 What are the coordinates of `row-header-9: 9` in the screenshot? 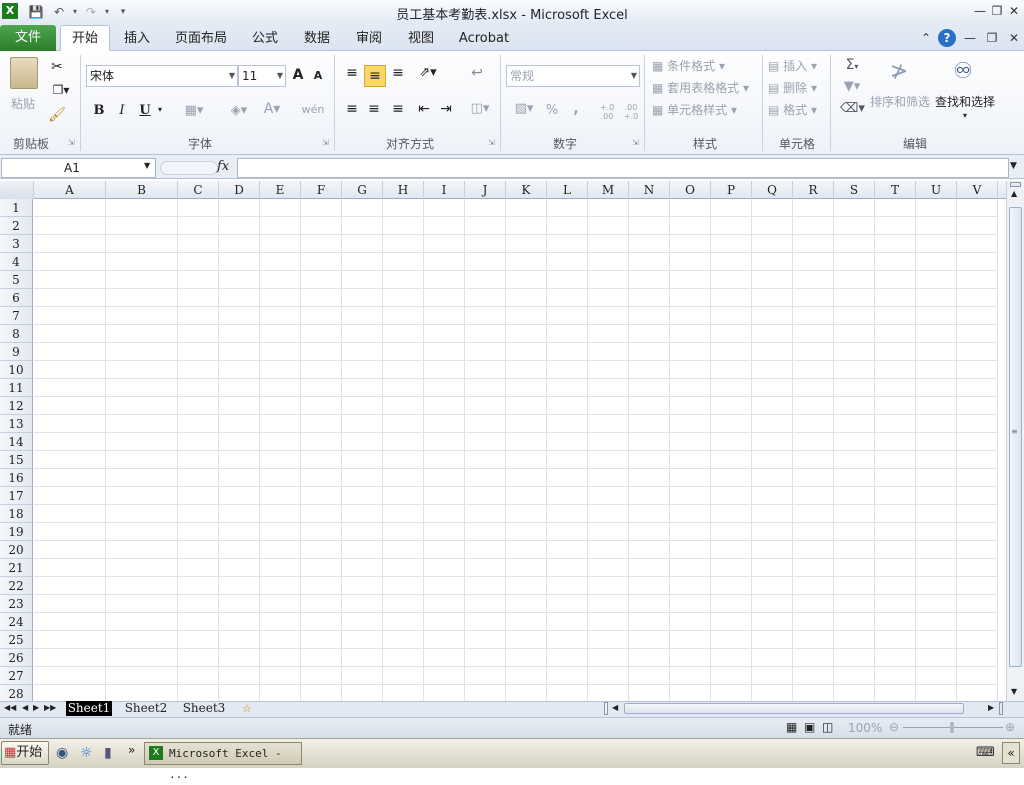 It's located at (16, 352).